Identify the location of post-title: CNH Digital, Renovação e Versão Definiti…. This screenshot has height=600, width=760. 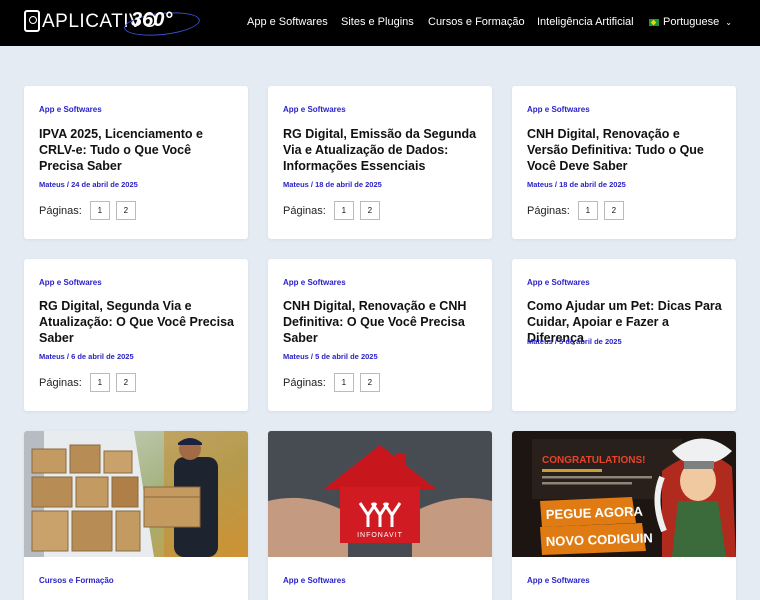
(624, 150).